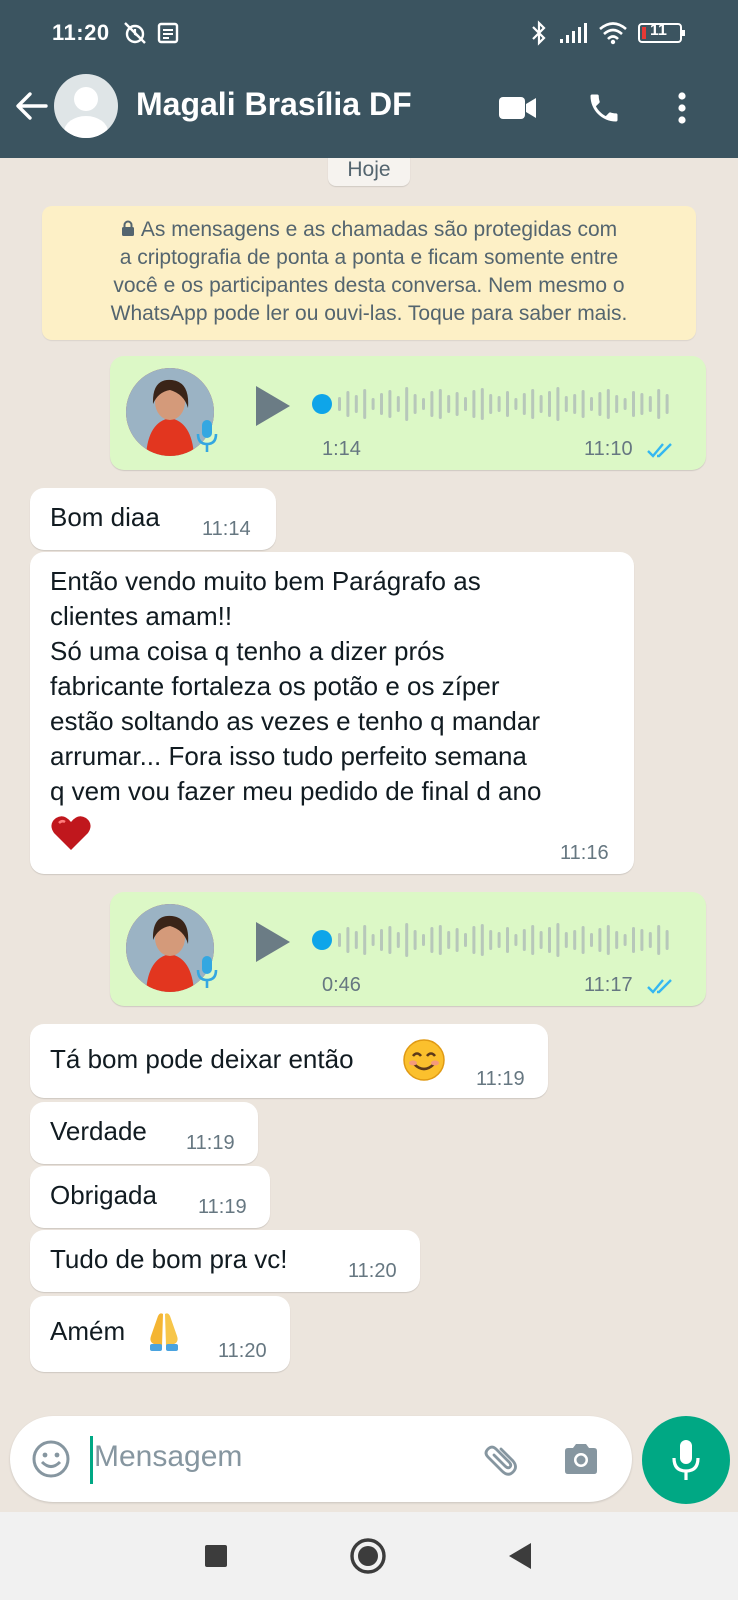 The width and height of the screenshot is (738, 1600). What do you see at coordinates (71, 833) in the screenshot?
I see `red-heart-emoji` at bounding box center [71, 833].